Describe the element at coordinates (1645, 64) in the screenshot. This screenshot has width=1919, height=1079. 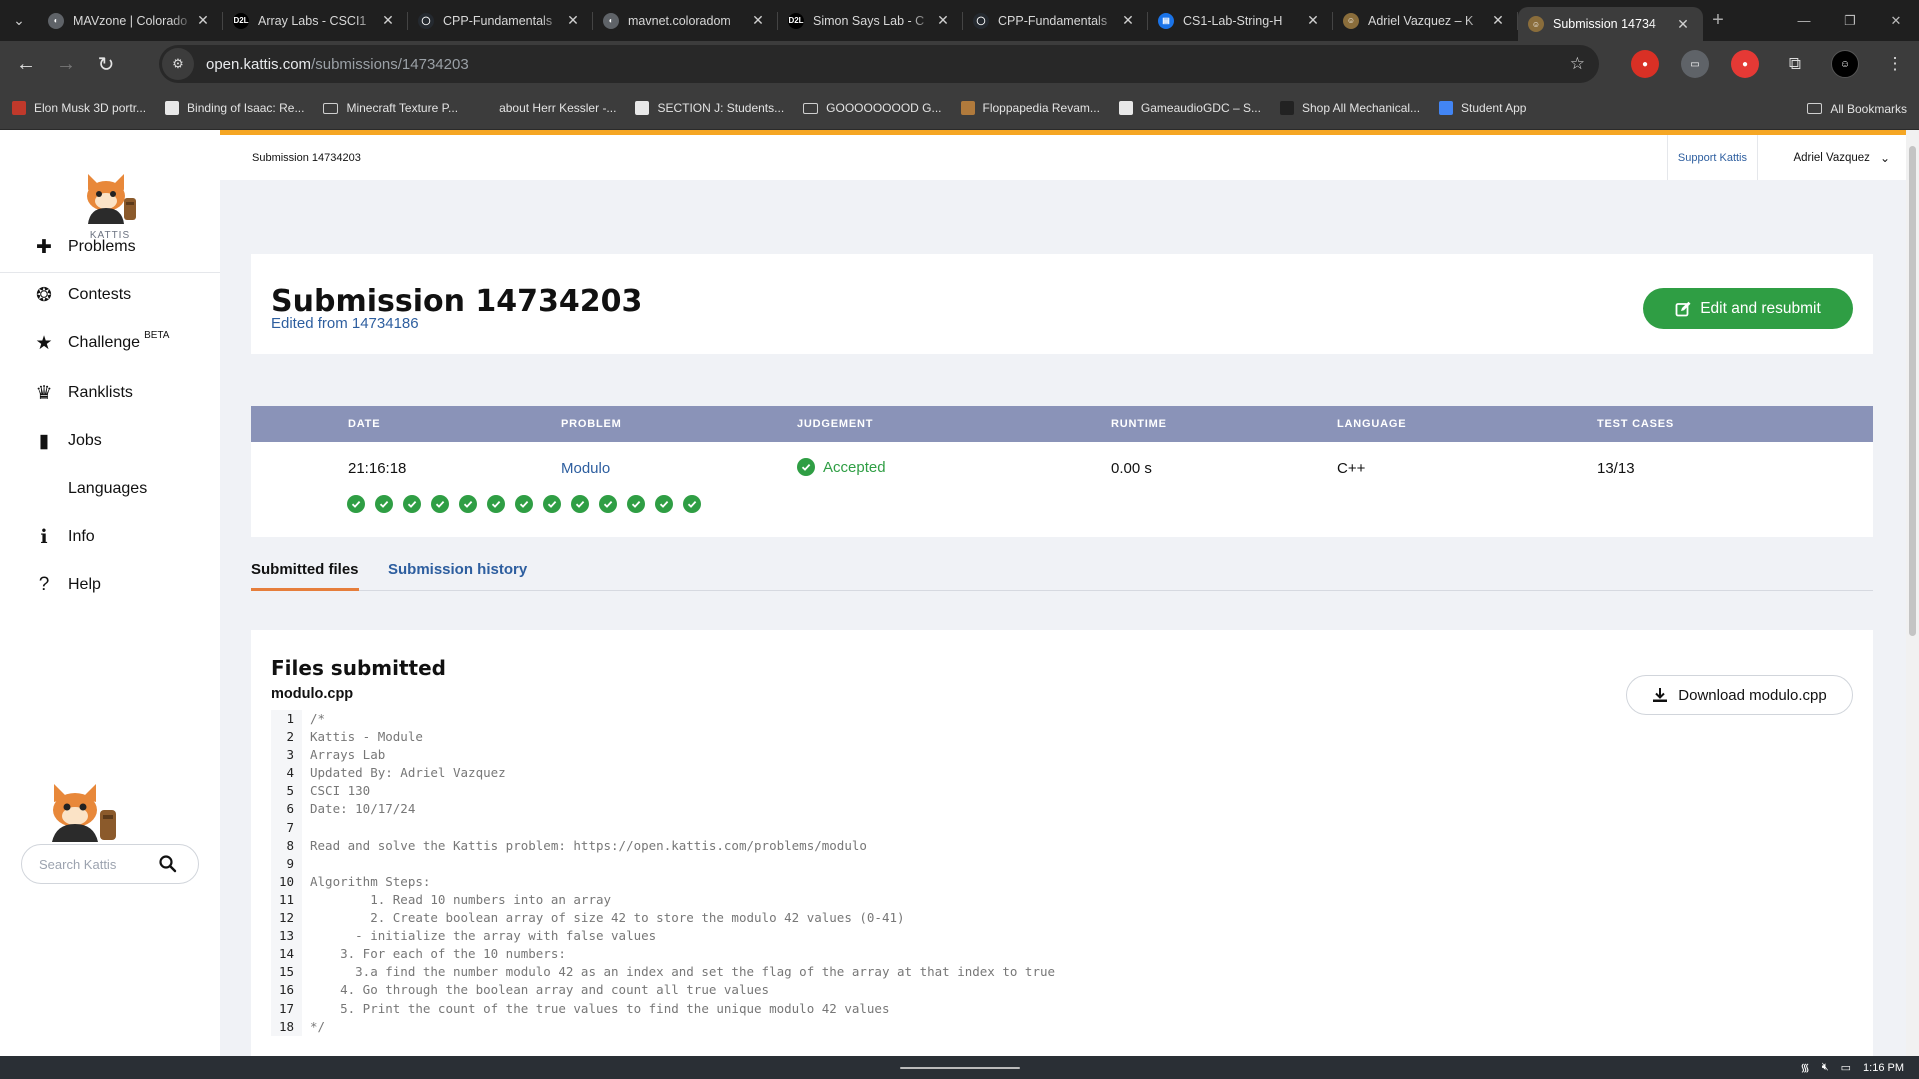
I see `extension-red-icon: ●` at that location.